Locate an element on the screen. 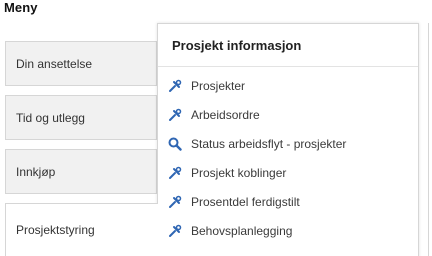  panel-item-label: Arbeidsordre is located at coordinates (225, 114).